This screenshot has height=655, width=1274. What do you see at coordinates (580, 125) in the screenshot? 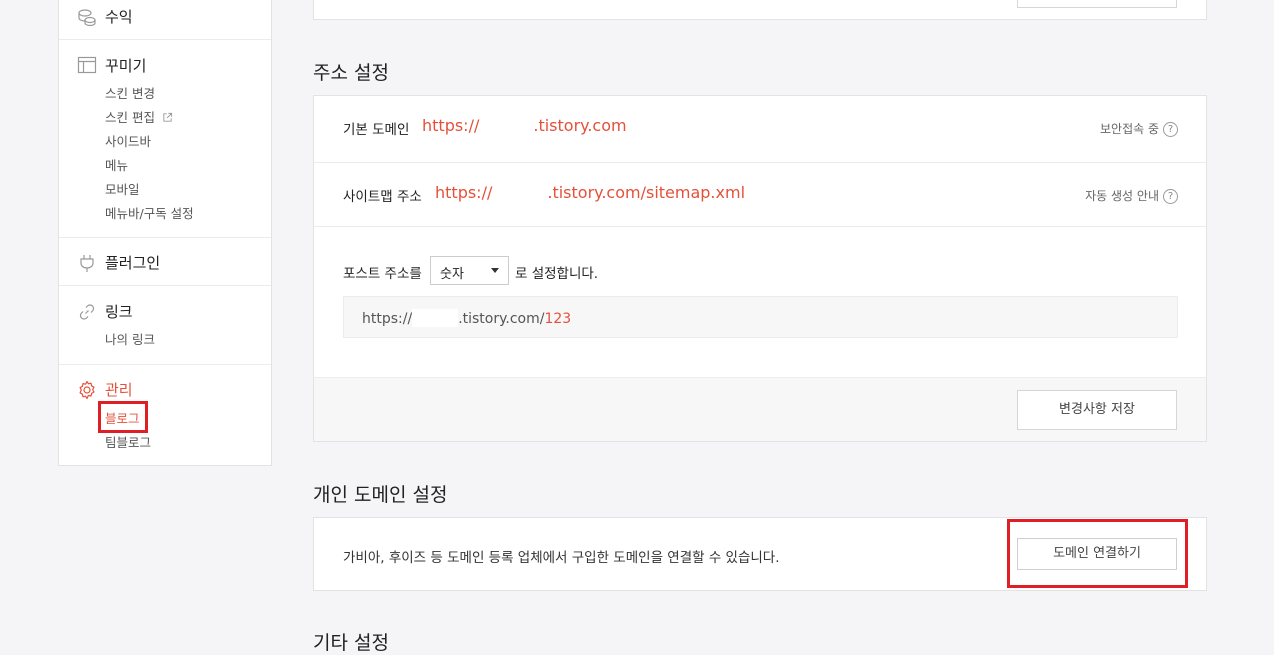
I see `default-domain-suffix: .tistory.com` at bounding box center [580, 125].